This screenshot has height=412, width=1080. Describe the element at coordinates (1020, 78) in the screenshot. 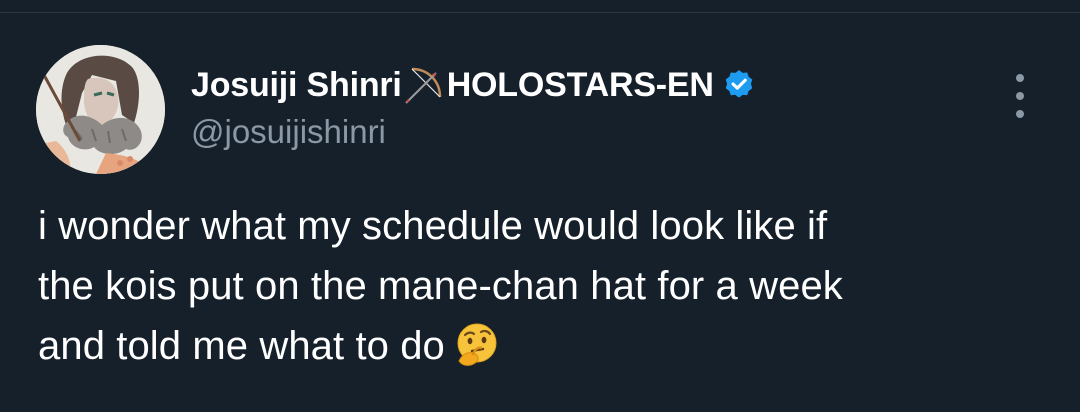

I see `more-options-icon` at that location.